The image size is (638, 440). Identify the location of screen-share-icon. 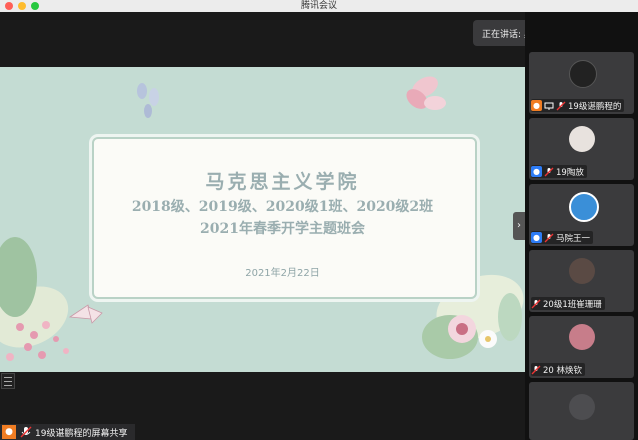
(549, 106).